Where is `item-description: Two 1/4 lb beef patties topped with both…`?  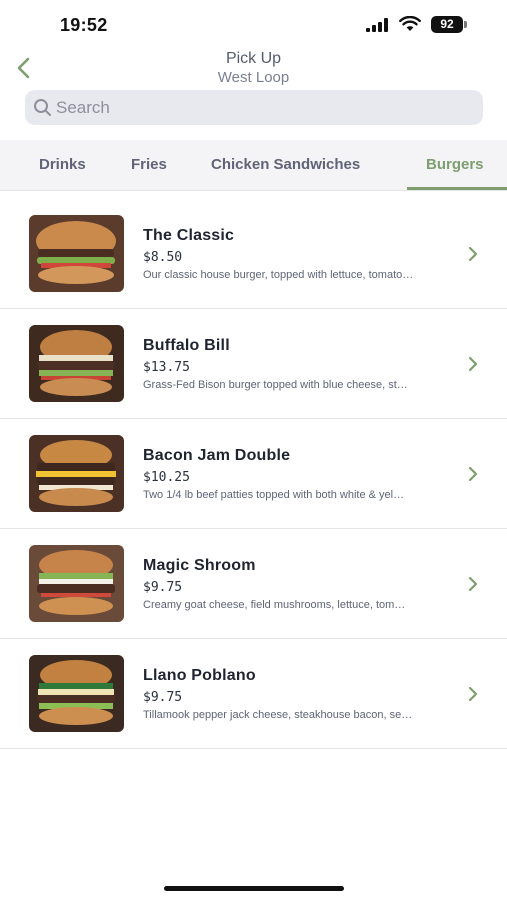 item-description: Two 1/4 lb beef patties topped with both… is located at coordinates (274, 495).